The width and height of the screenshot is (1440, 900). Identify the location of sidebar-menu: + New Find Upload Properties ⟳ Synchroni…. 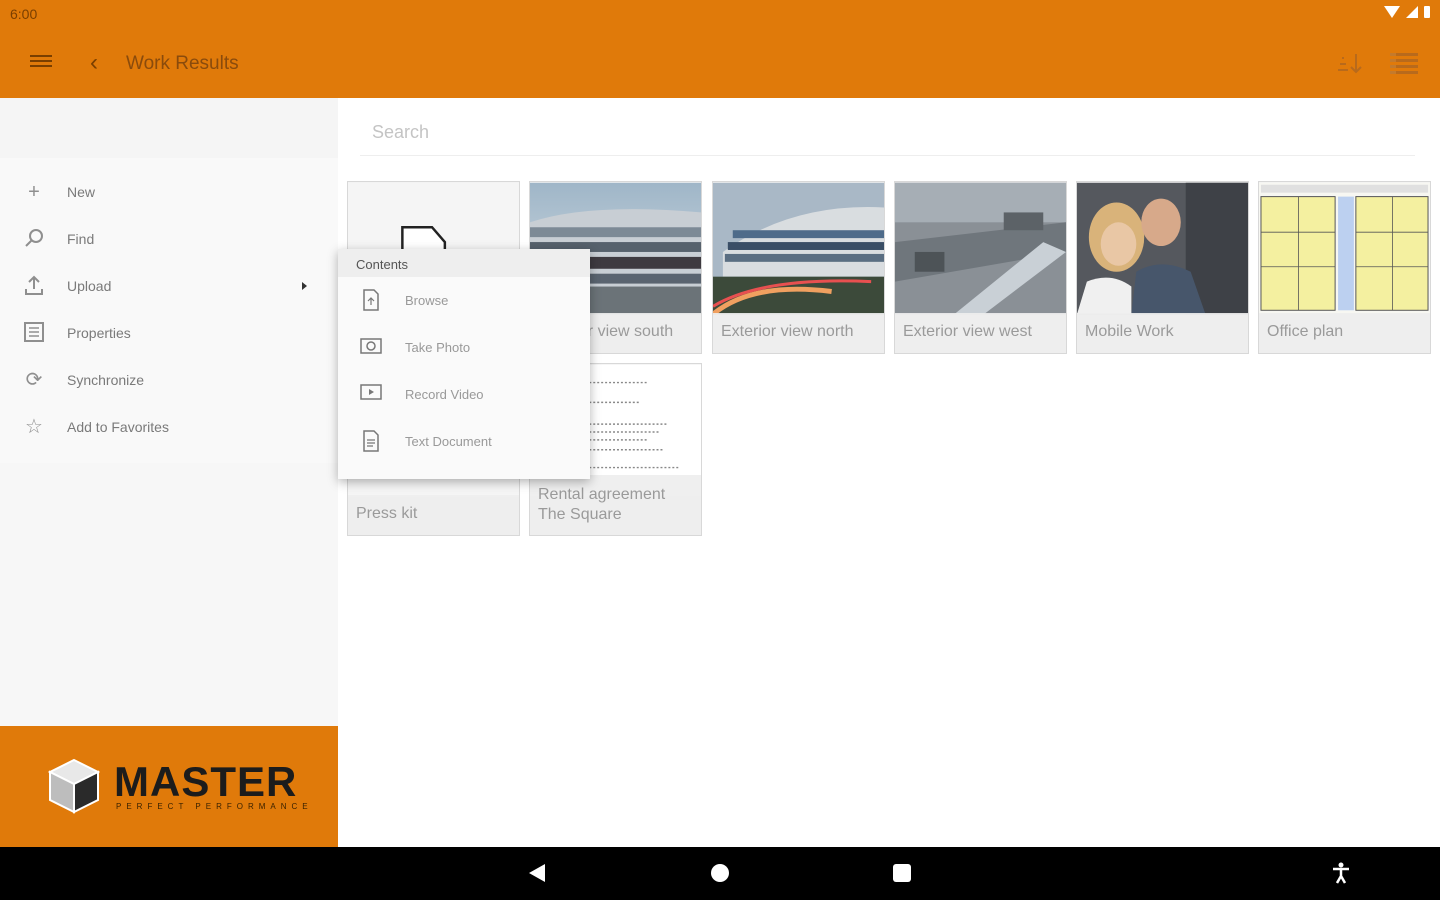
(169, 310).